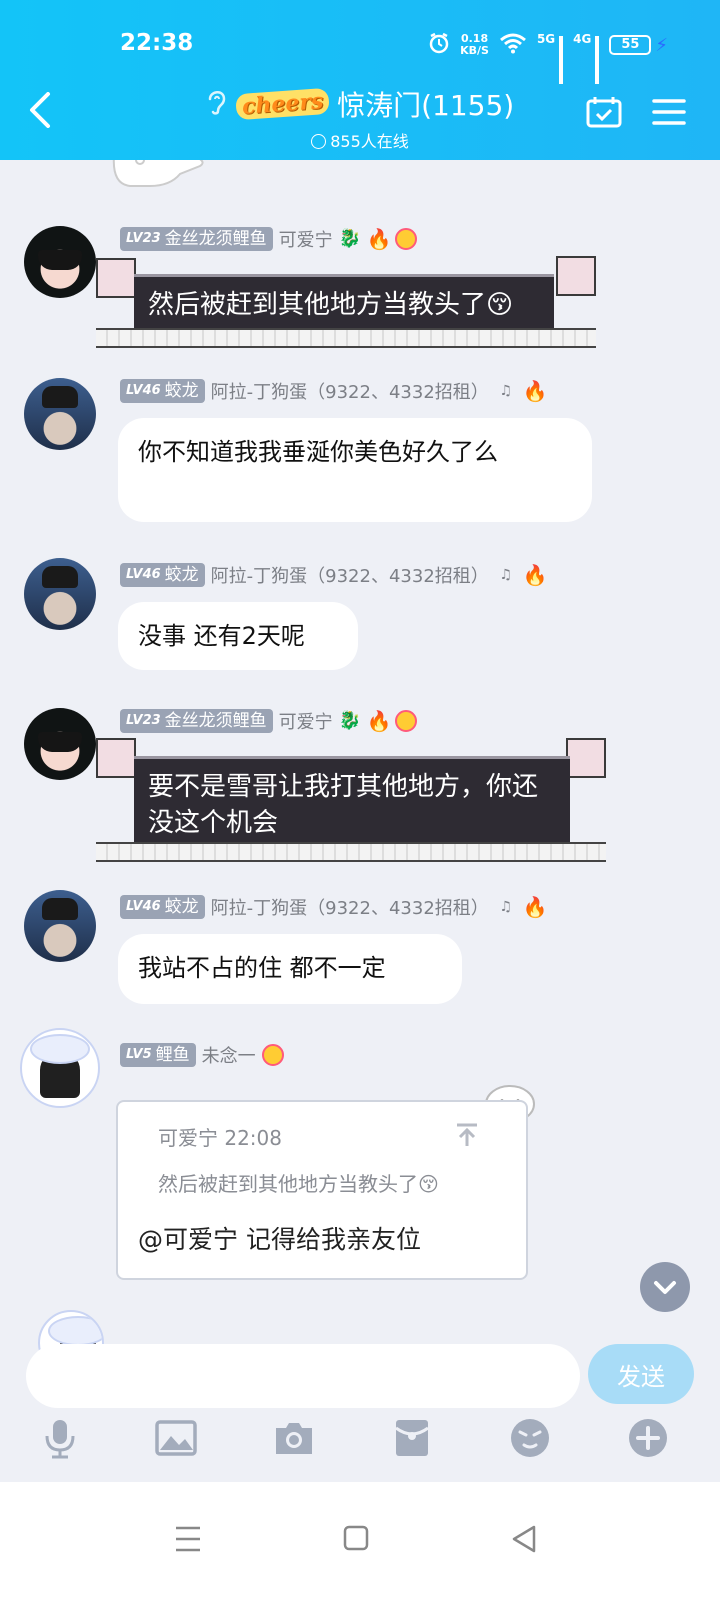 The image size is (720, 1600). What do you see at coordinates (290, 969) in the screenshot?
I see `message-bubble: 我站不占的住 都不一定` at bounding box center [290, 969].